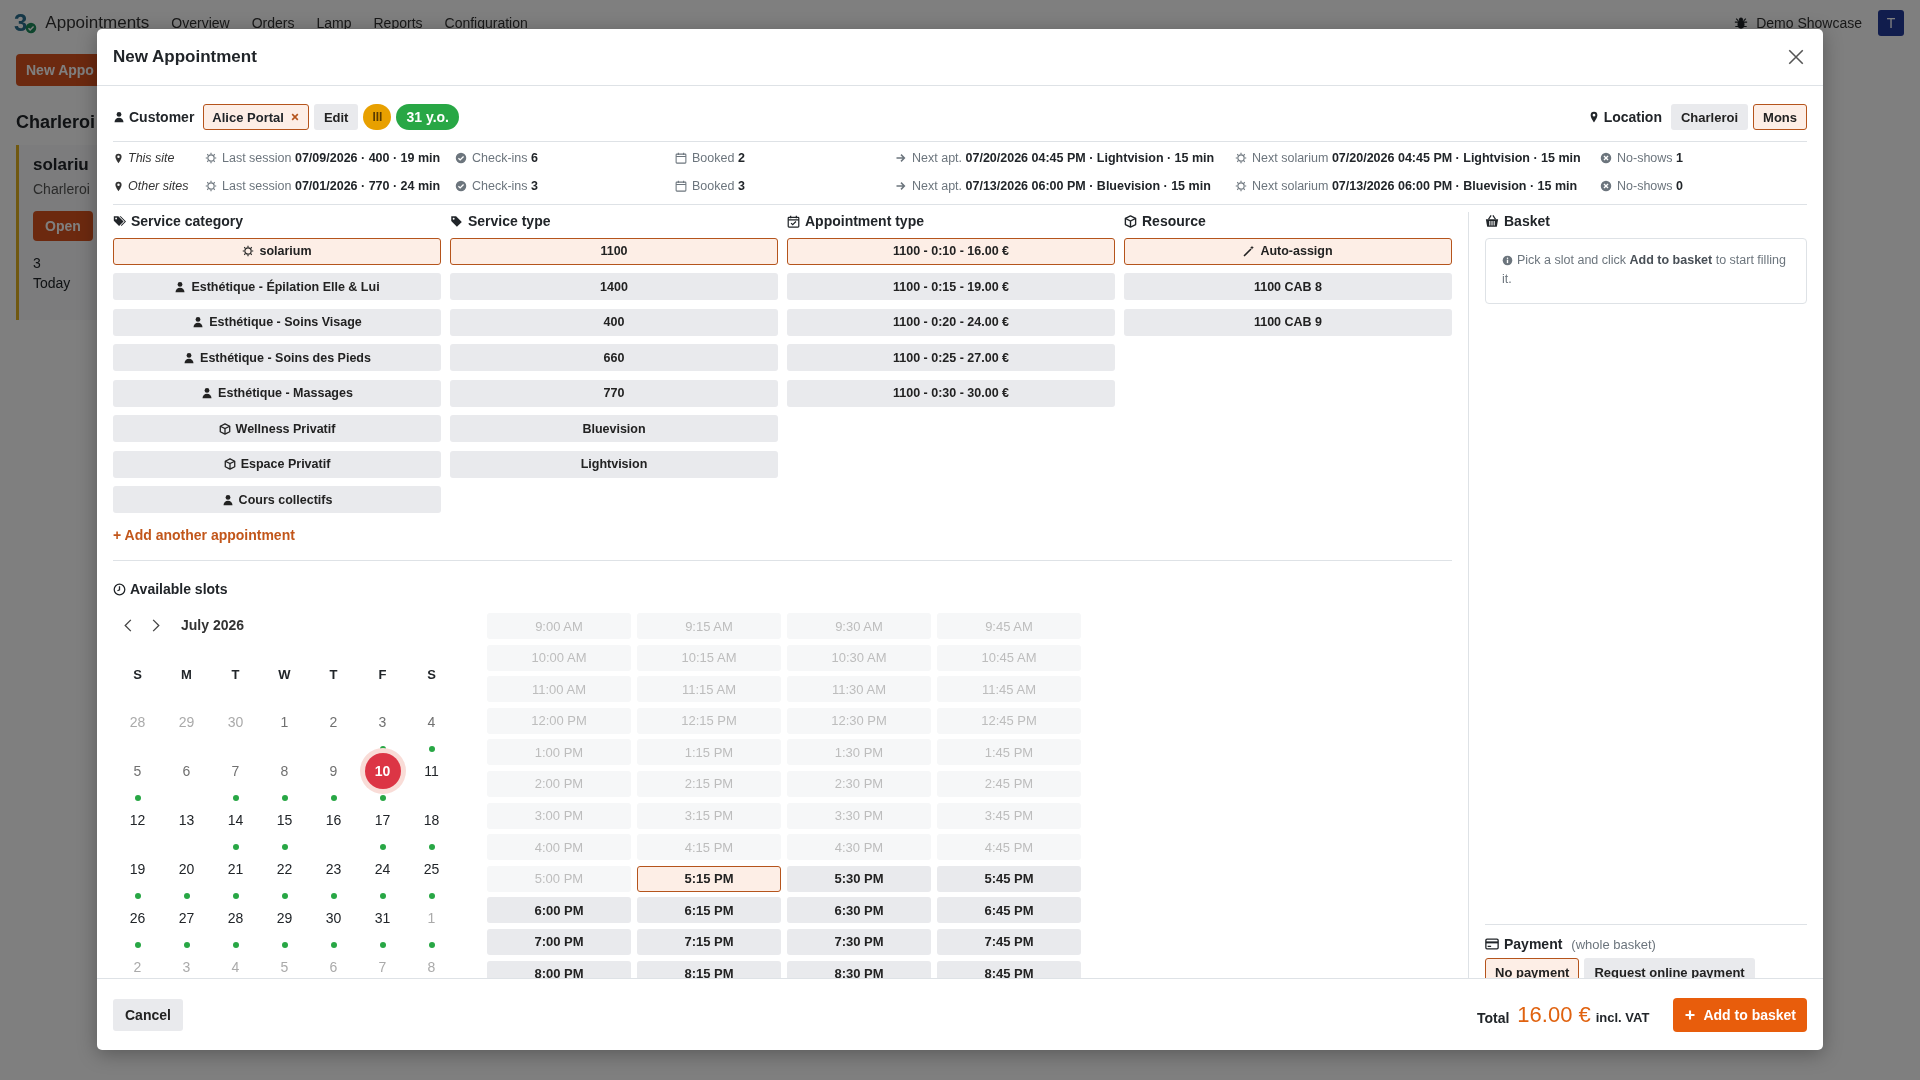  What do you see at coordinates (614, 464) in the screenshot?
I see `option-button: Lightvision` at bounding box center [614, 464].